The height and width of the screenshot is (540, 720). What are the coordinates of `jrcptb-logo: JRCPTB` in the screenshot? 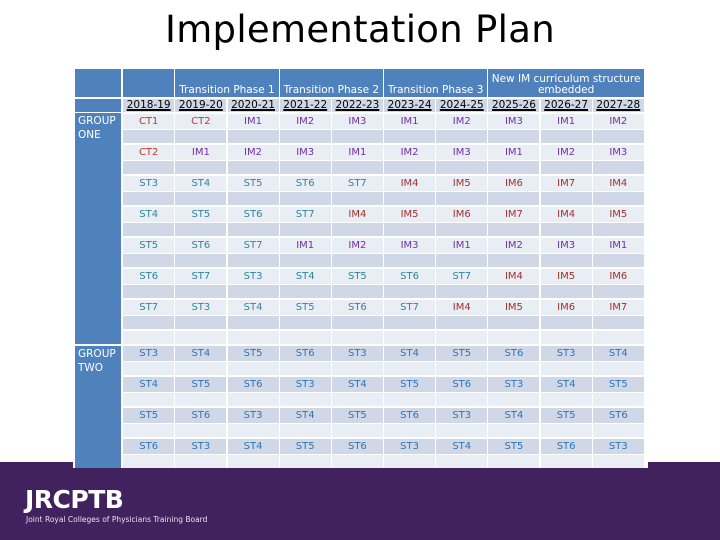 It's located at (74, 499).